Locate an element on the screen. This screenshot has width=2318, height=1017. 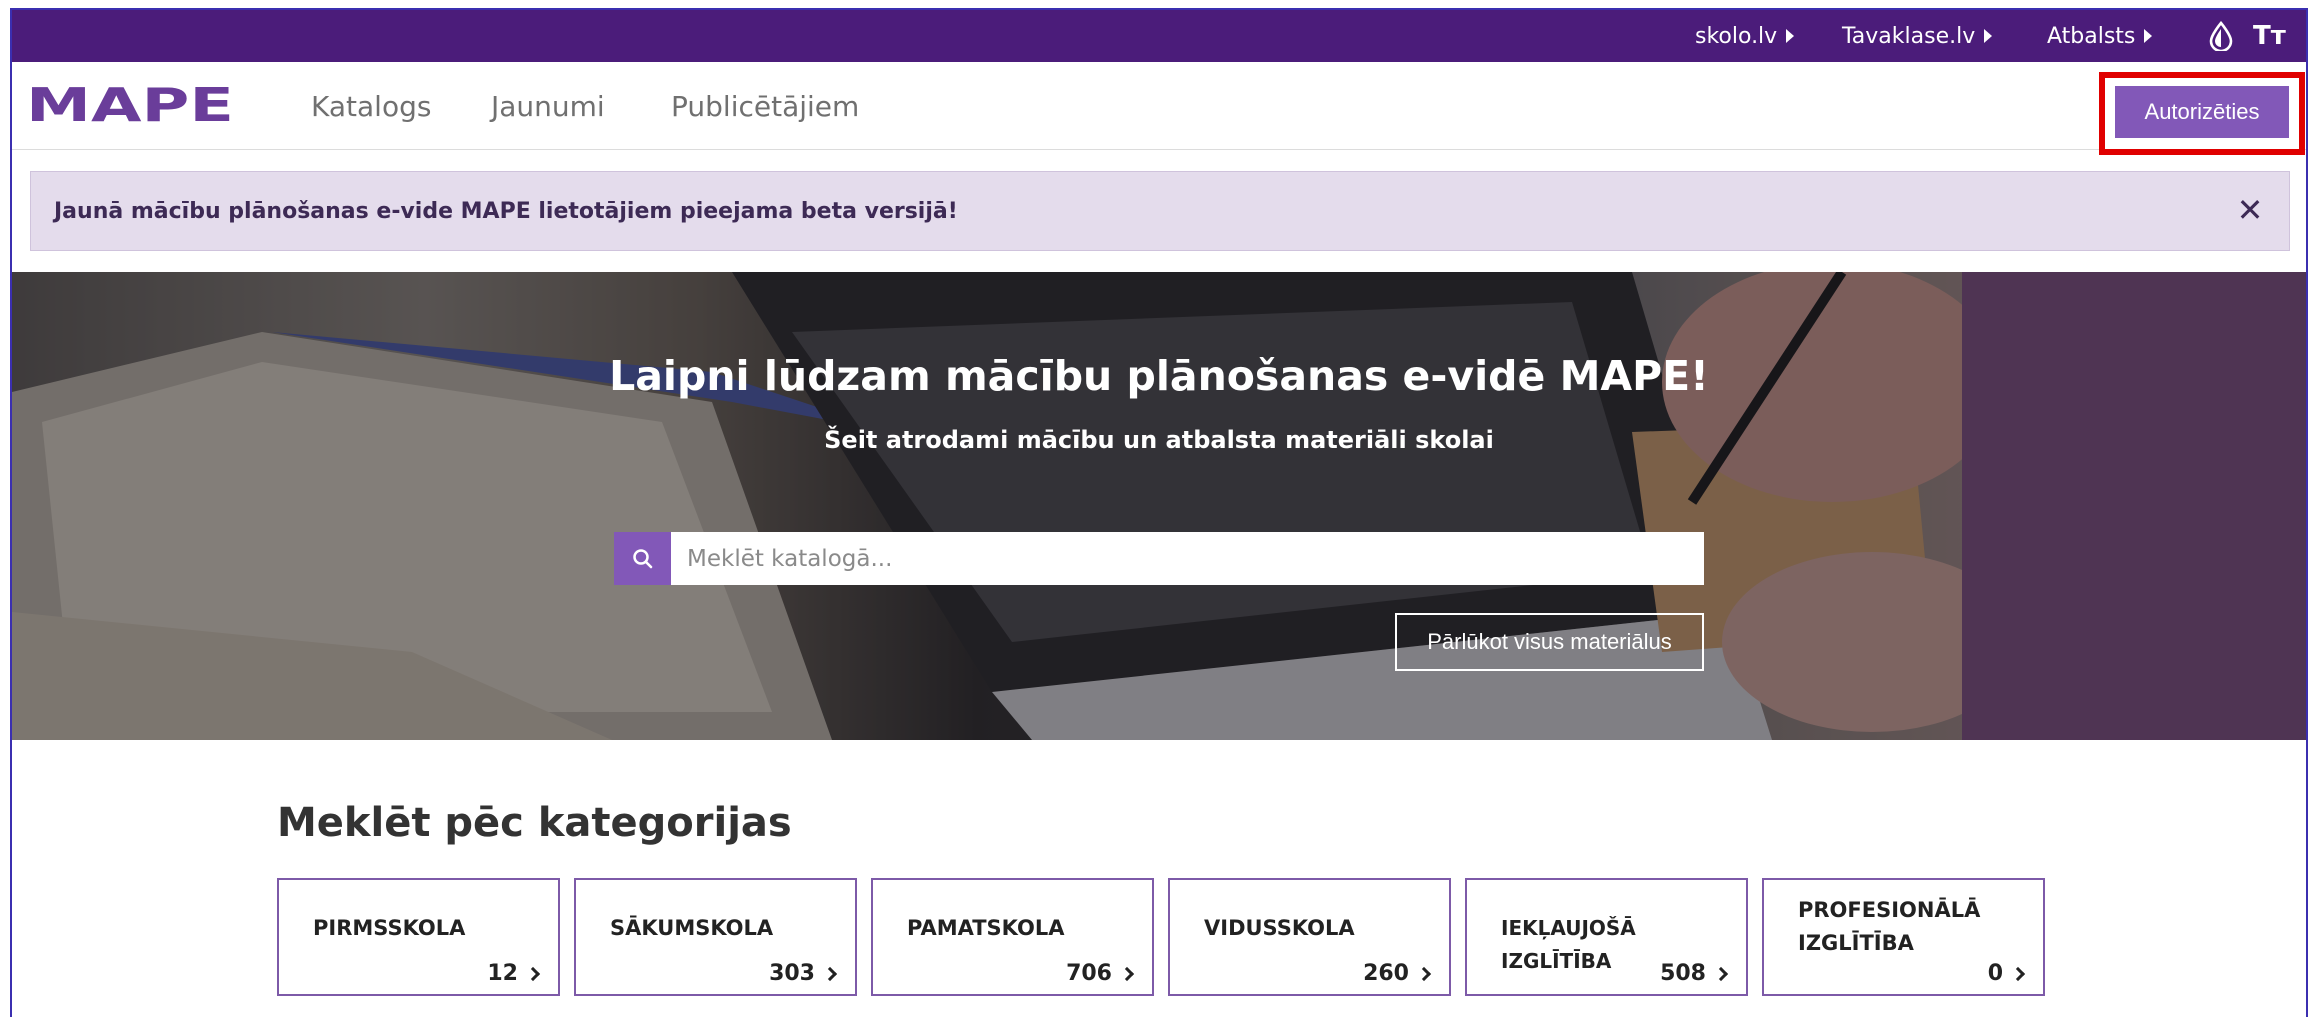
link-skolo-label: skolo.lv is located at coordinates (1736, 36).